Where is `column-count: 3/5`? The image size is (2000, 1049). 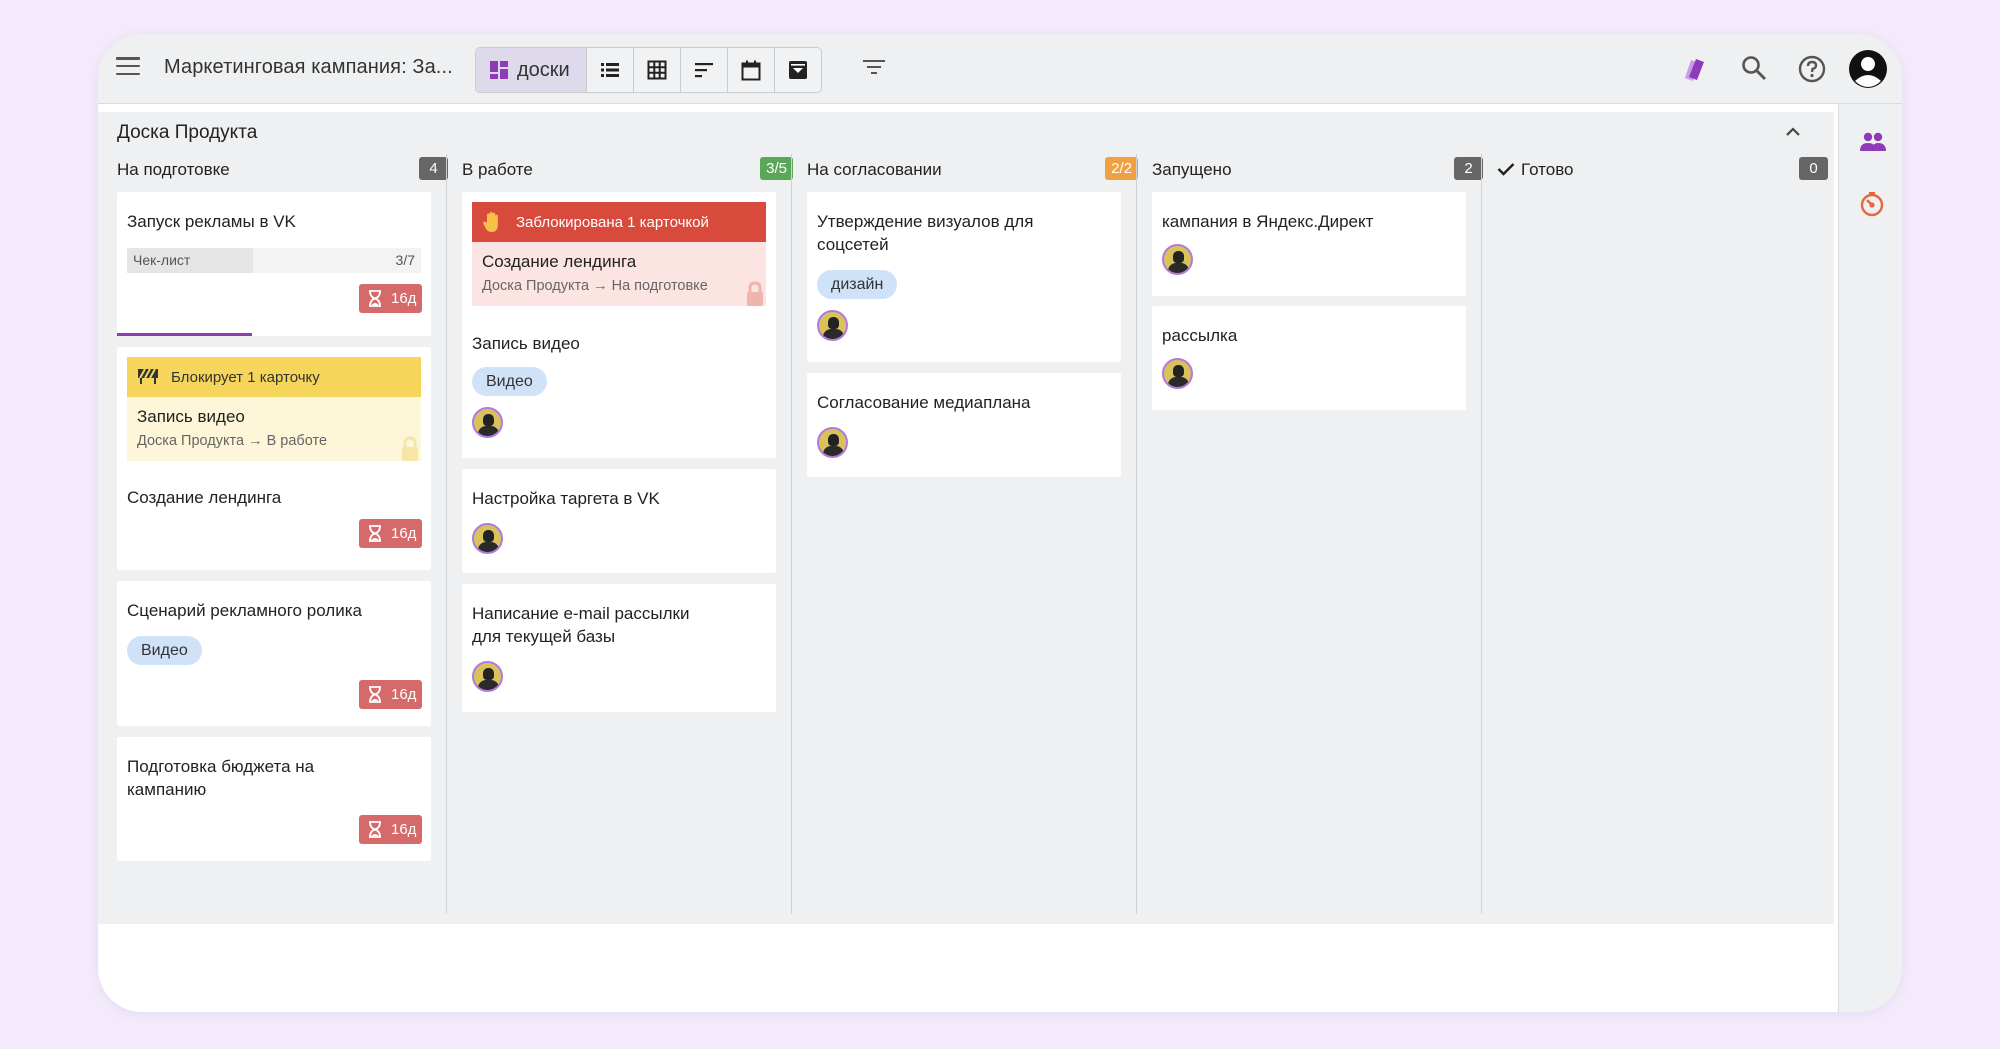 column-count: 3/5 is located at coordinates (776, 168).